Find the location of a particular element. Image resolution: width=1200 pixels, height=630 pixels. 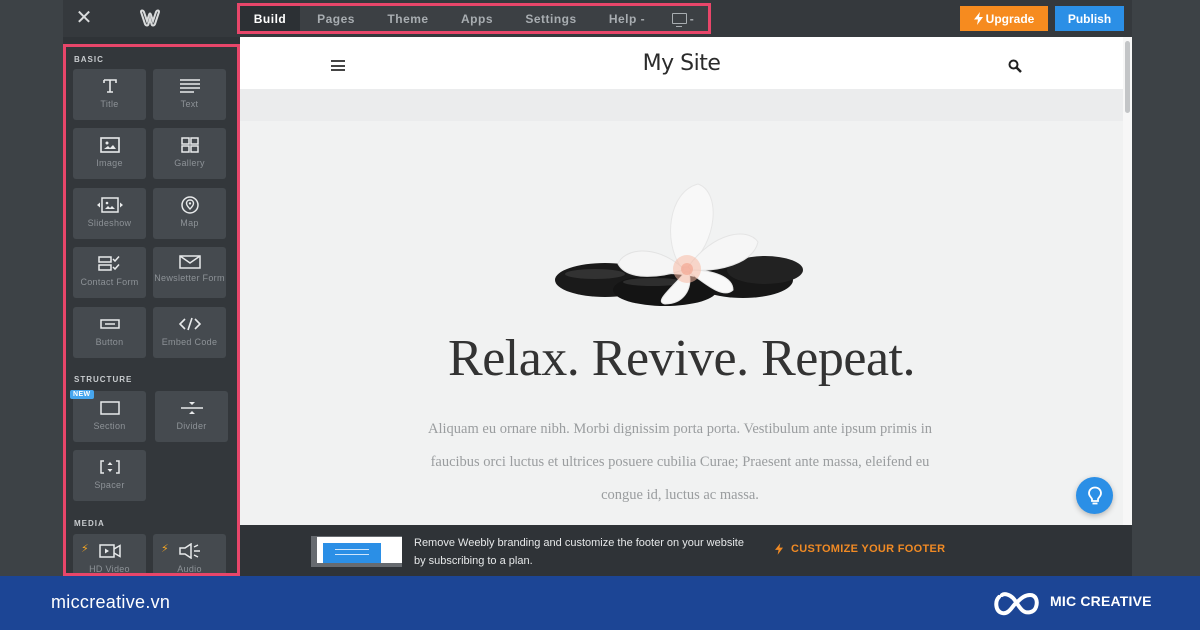

hero-image is located at coordinates (679, 239).